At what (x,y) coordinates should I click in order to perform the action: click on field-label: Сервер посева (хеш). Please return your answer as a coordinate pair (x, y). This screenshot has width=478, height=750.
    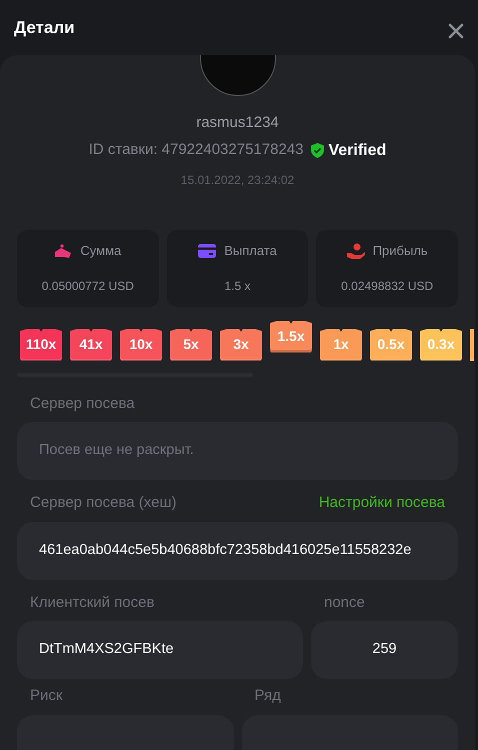
    Looking at the image, I should click on (103, 503).